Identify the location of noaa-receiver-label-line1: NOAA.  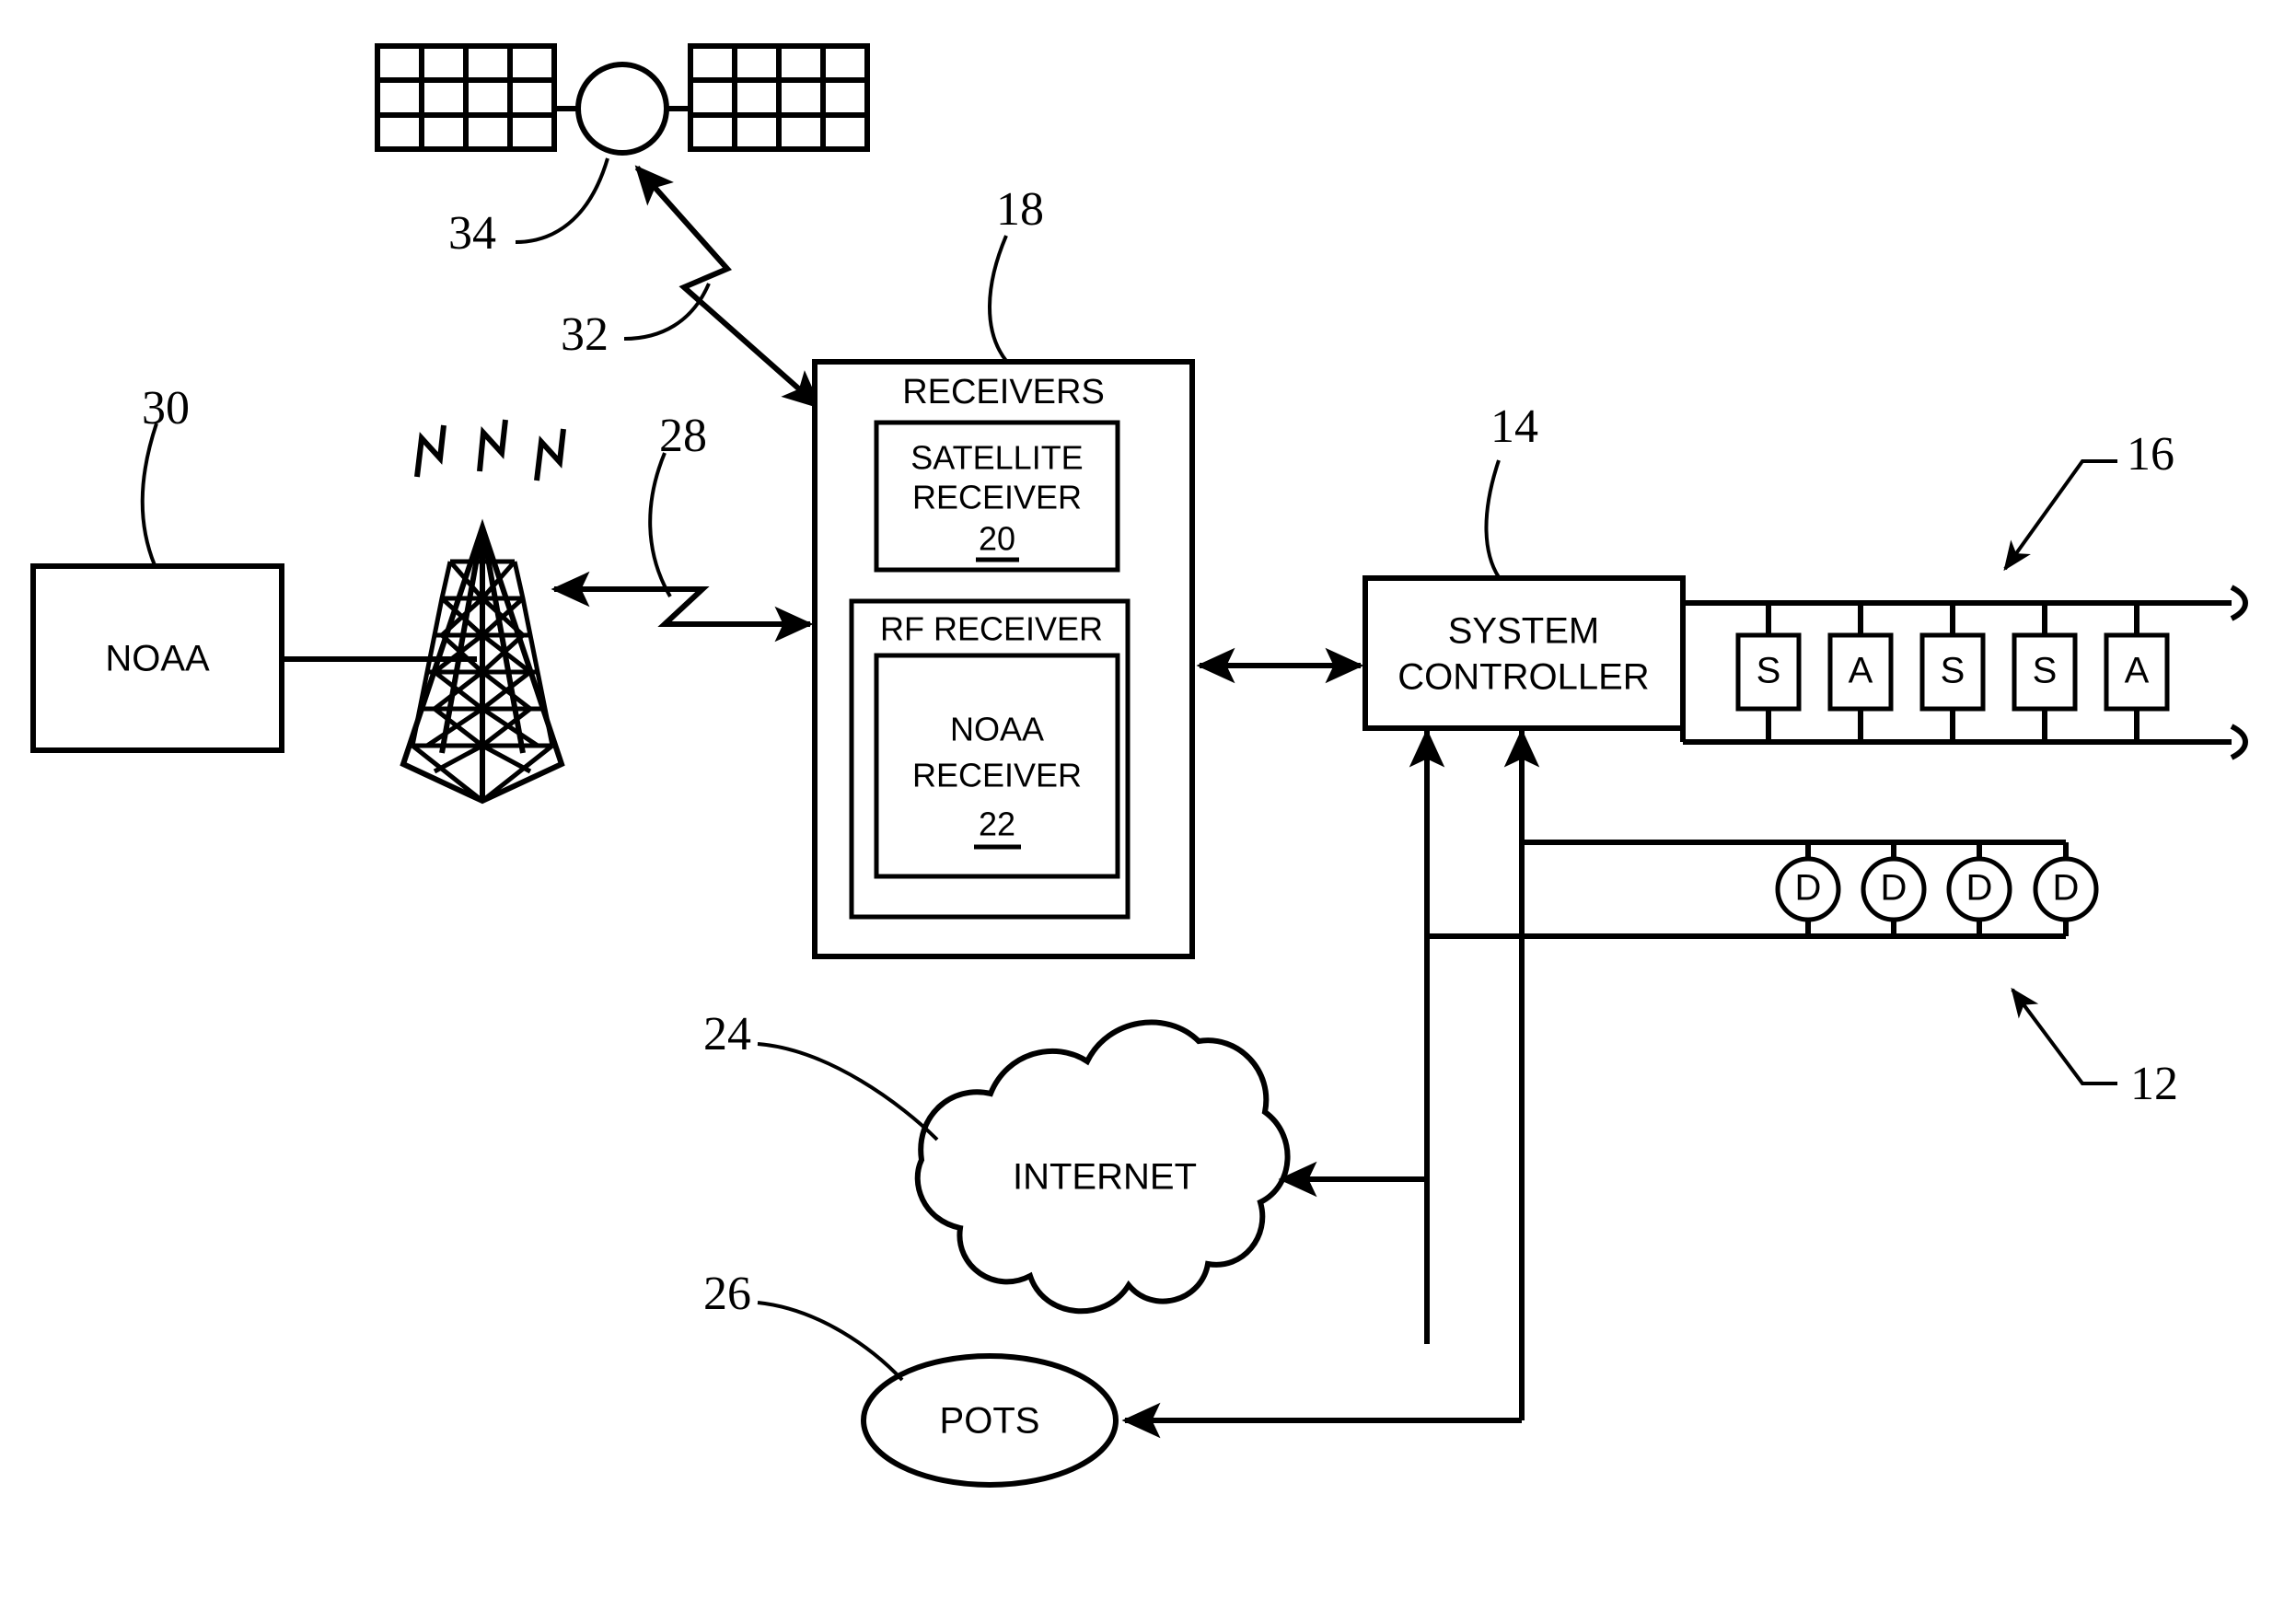
(997, 729).